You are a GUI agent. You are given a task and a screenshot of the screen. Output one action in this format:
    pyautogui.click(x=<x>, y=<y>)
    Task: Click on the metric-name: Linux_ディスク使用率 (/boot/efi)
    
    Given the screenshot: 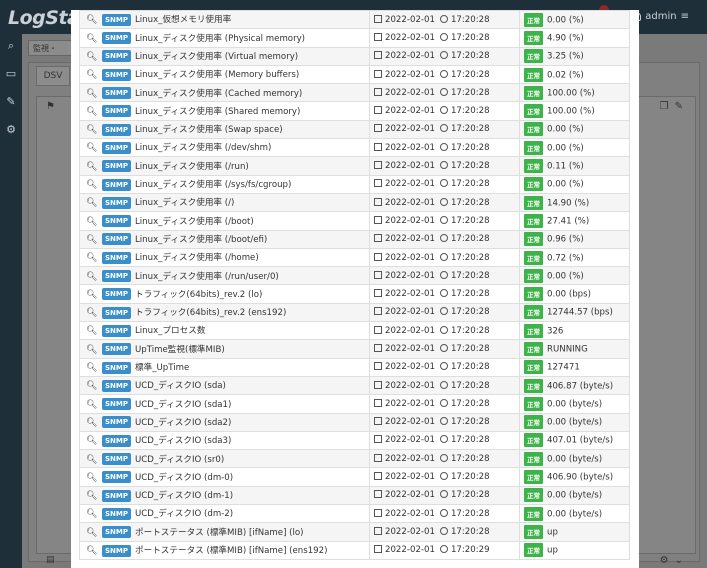 What is the action you would take?
    pyautogui.click(x=201, y=239)
    